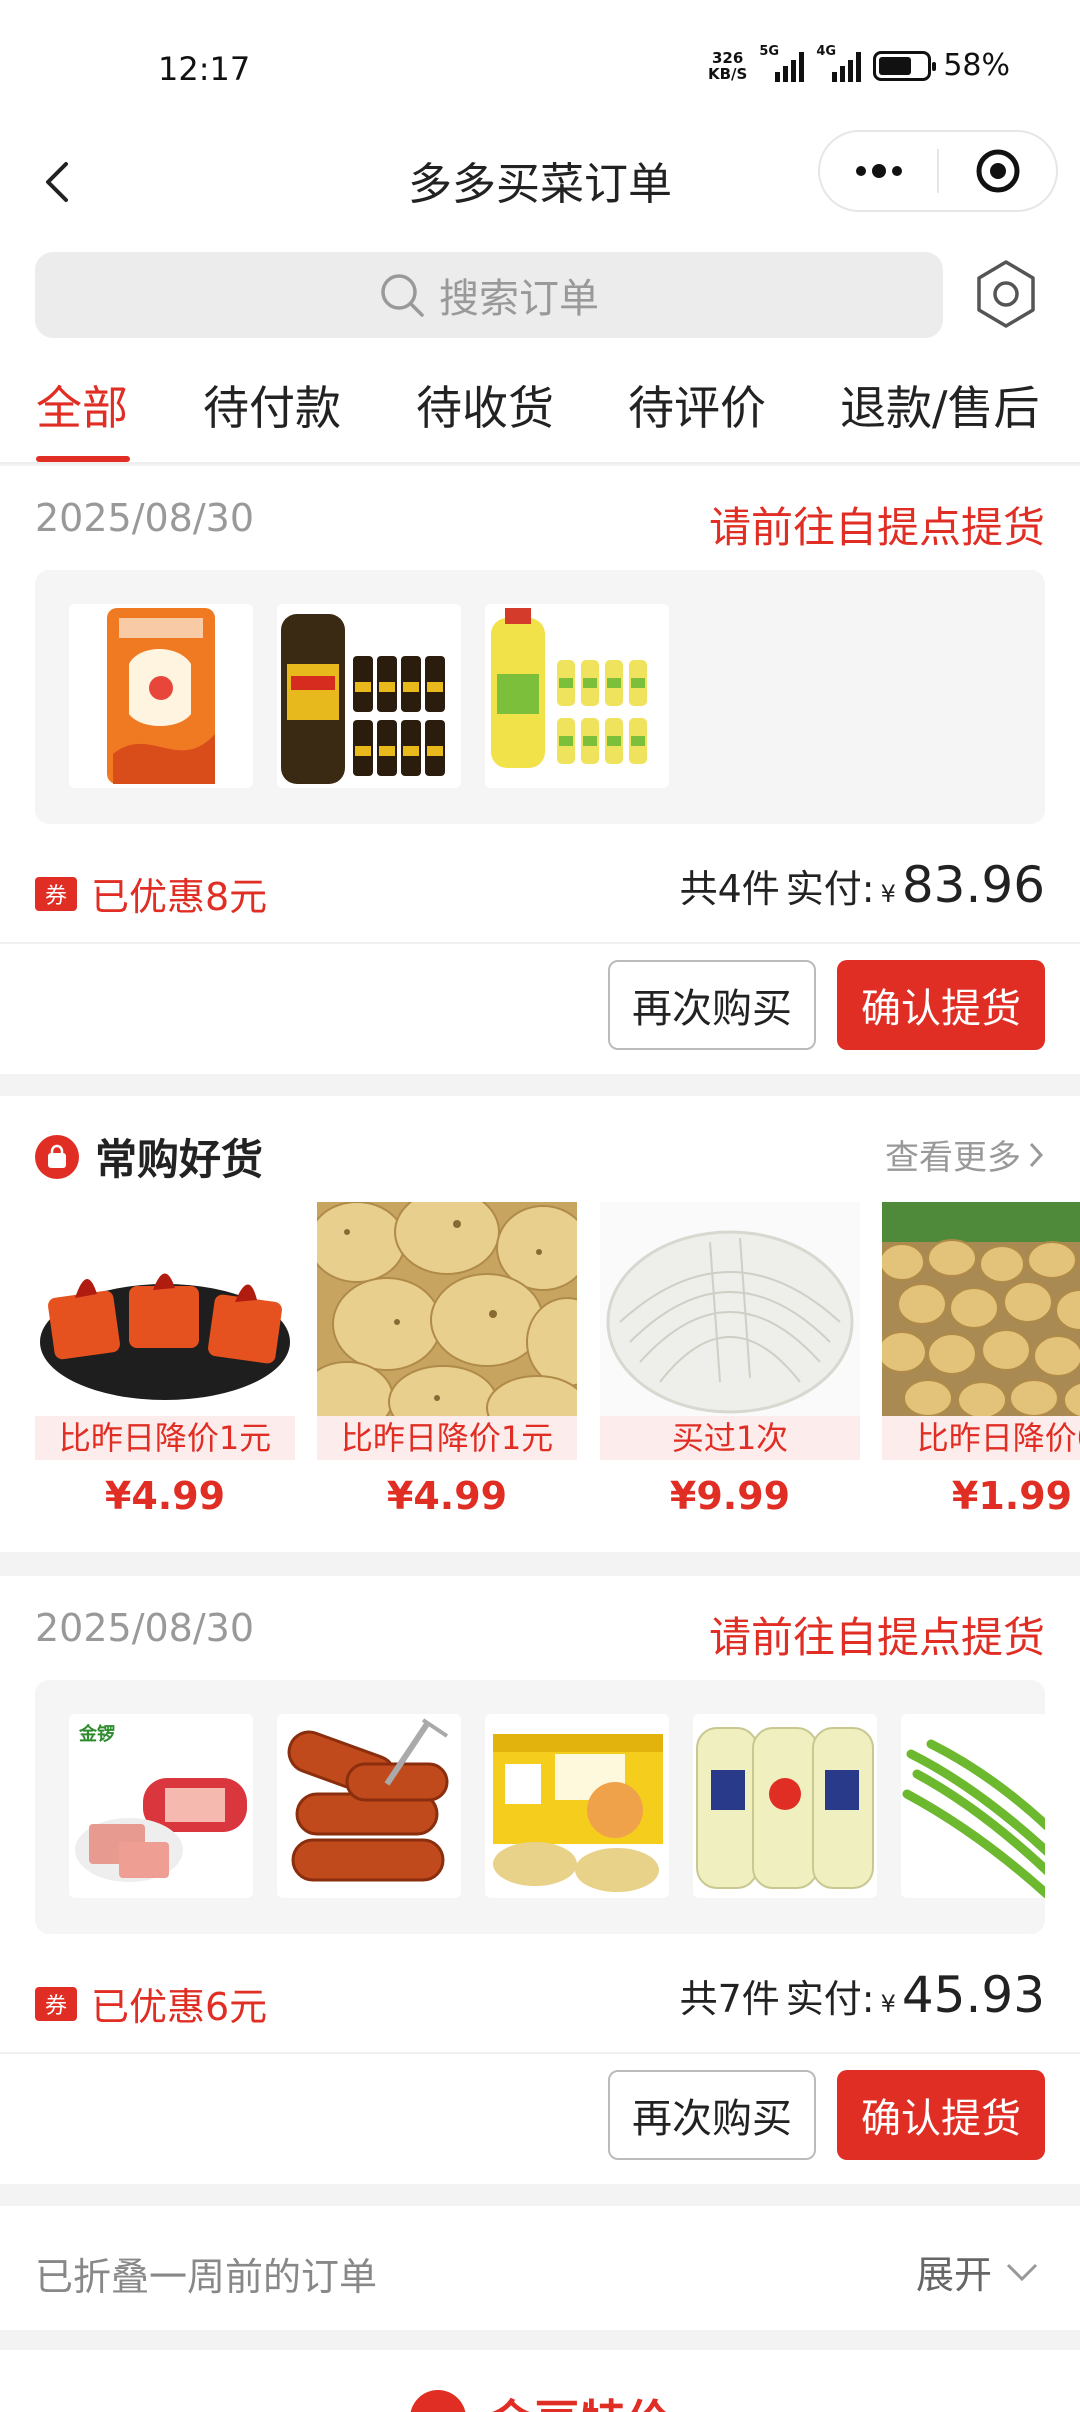 Image resolution: width=1080 pixels, height=2412 pixels. I want to click on item-count: 共4件, so click(729, 889).